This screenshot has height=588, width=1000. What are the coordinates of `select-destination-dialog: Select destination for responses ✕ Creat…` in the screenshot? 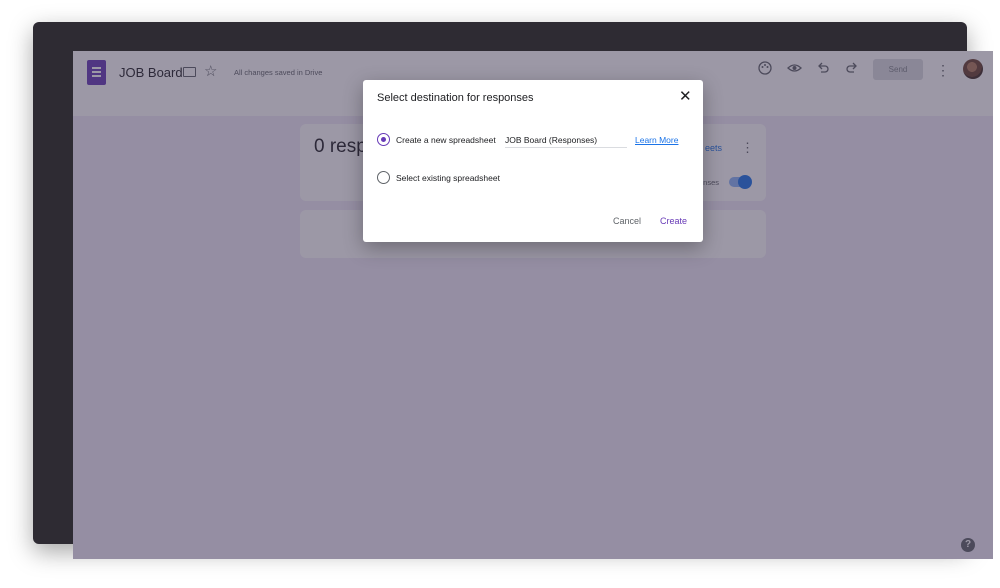 It's located at (533, 161).